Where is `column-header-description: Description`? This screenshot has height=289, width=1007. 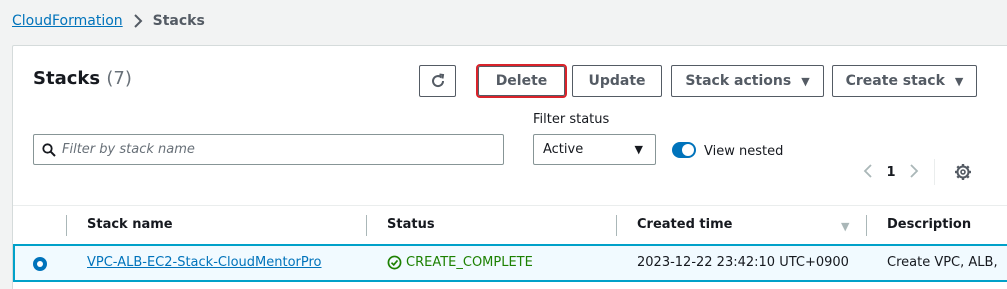
column-header-description: Description is located at coordinates (929, 224).